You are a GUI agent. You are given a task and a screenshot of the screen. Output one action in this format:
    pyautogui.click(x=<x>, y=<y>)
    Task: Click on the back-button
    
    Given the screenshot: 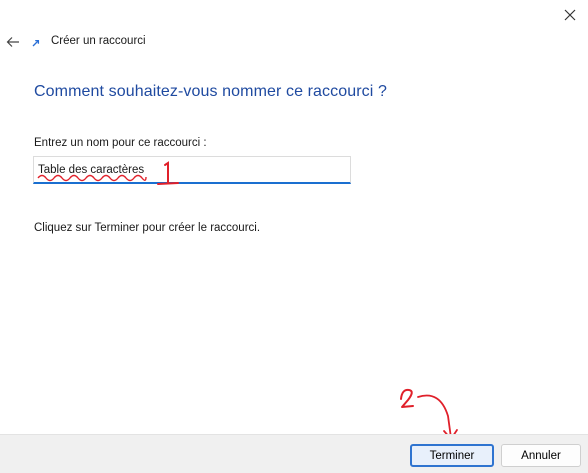 What is the action you would take?
    pyautogui.click(x=13, y=42)
    